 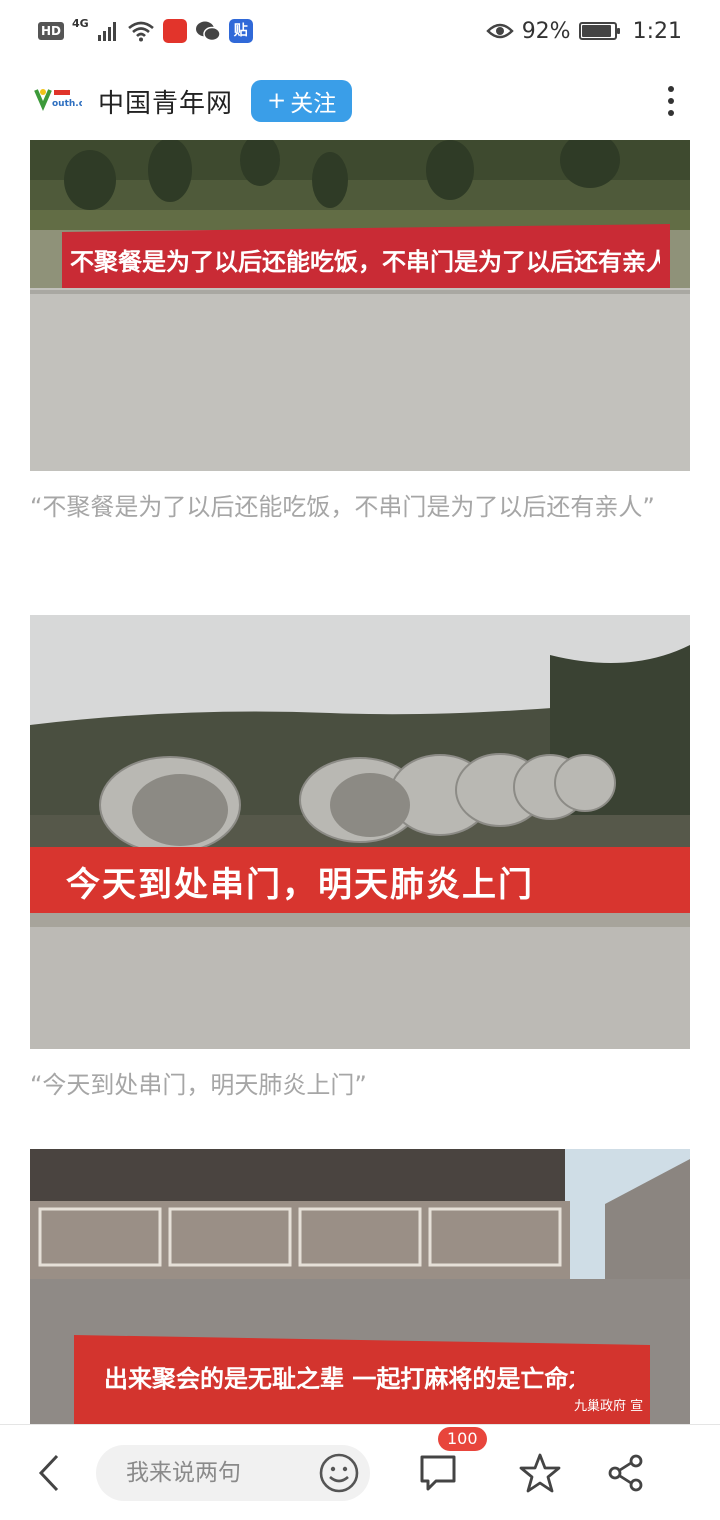 I want to click on status-left: HD 4G 贴, so click(x=145, y=29).